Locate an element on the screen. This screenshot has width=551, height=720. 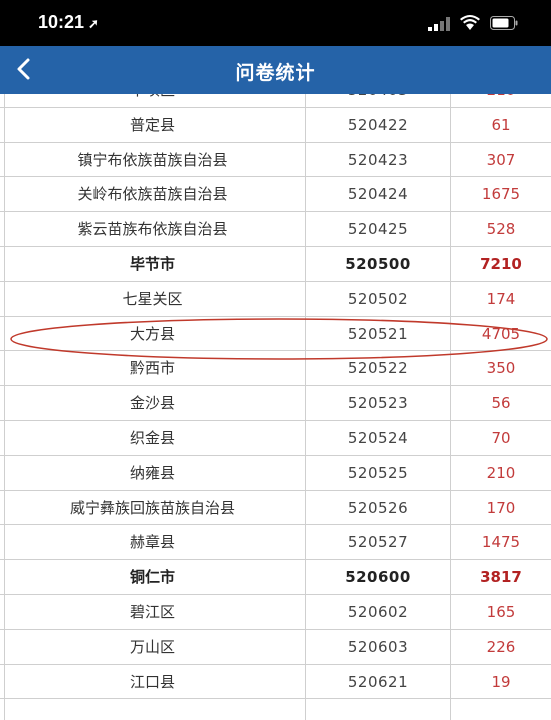
table-left-border is located at coordinates (4, 407).